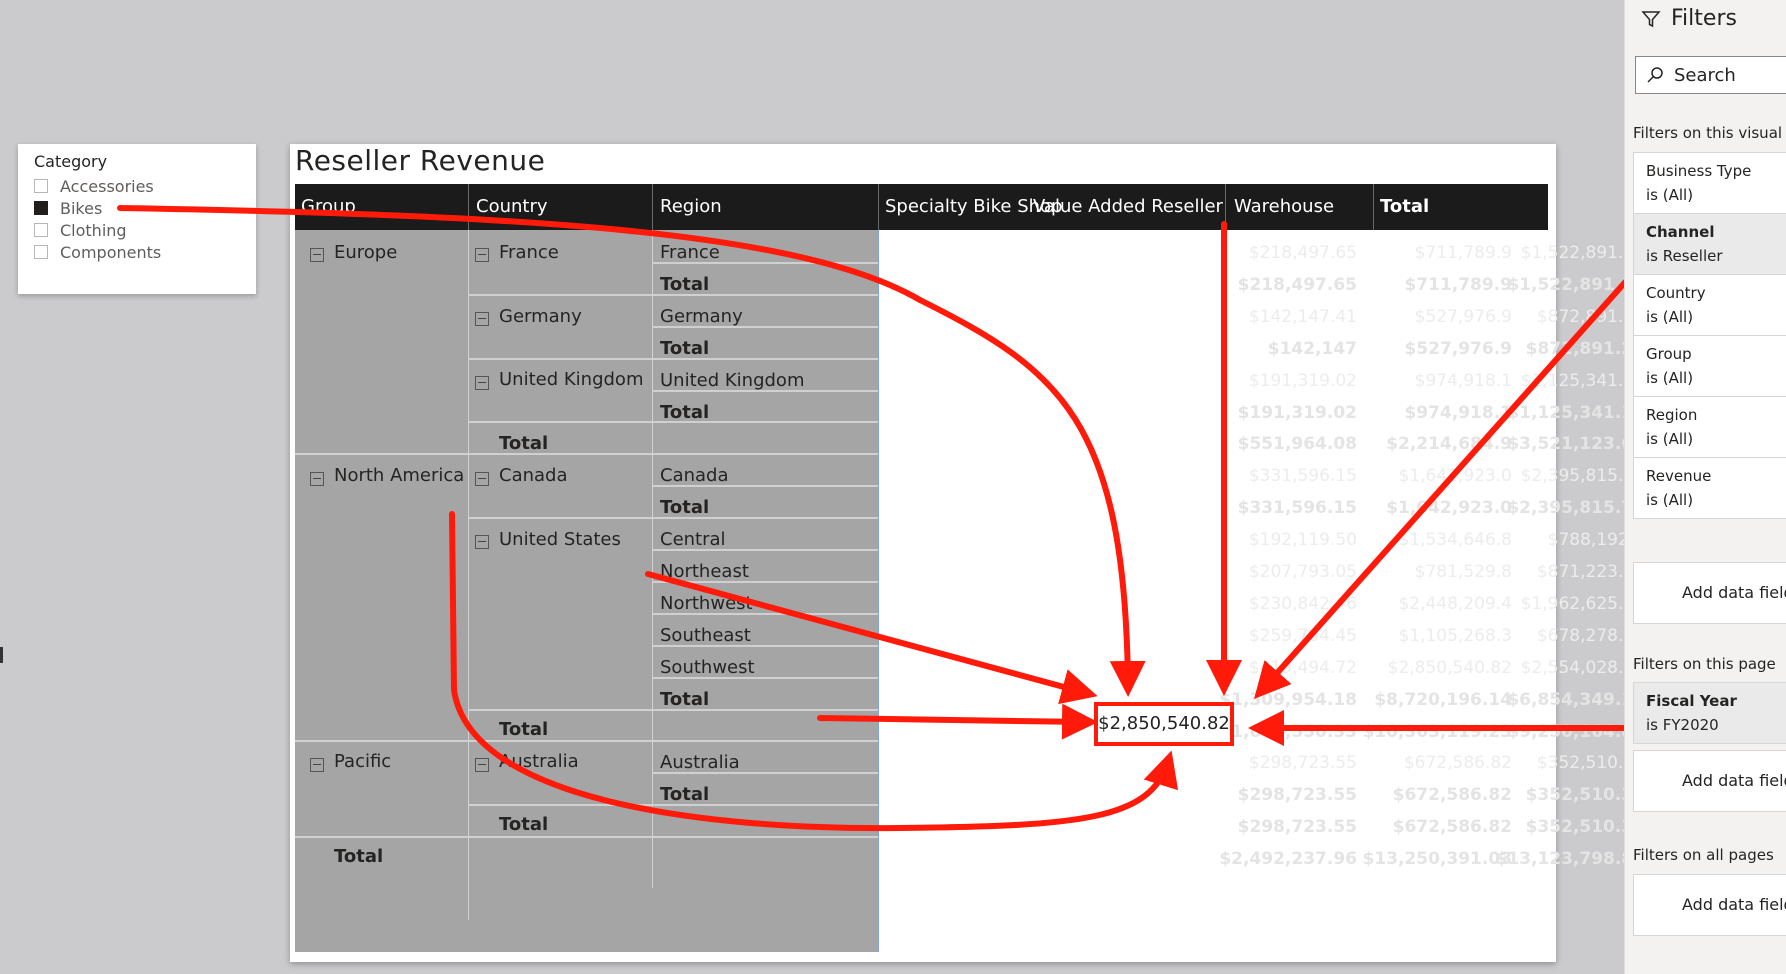 Image resolution: width=1786 pixels, height=974 pixels. Describe the element at coordinates (1684, 256) in the screenshot. I see `filter-card-condition: is Reseller` at that location.